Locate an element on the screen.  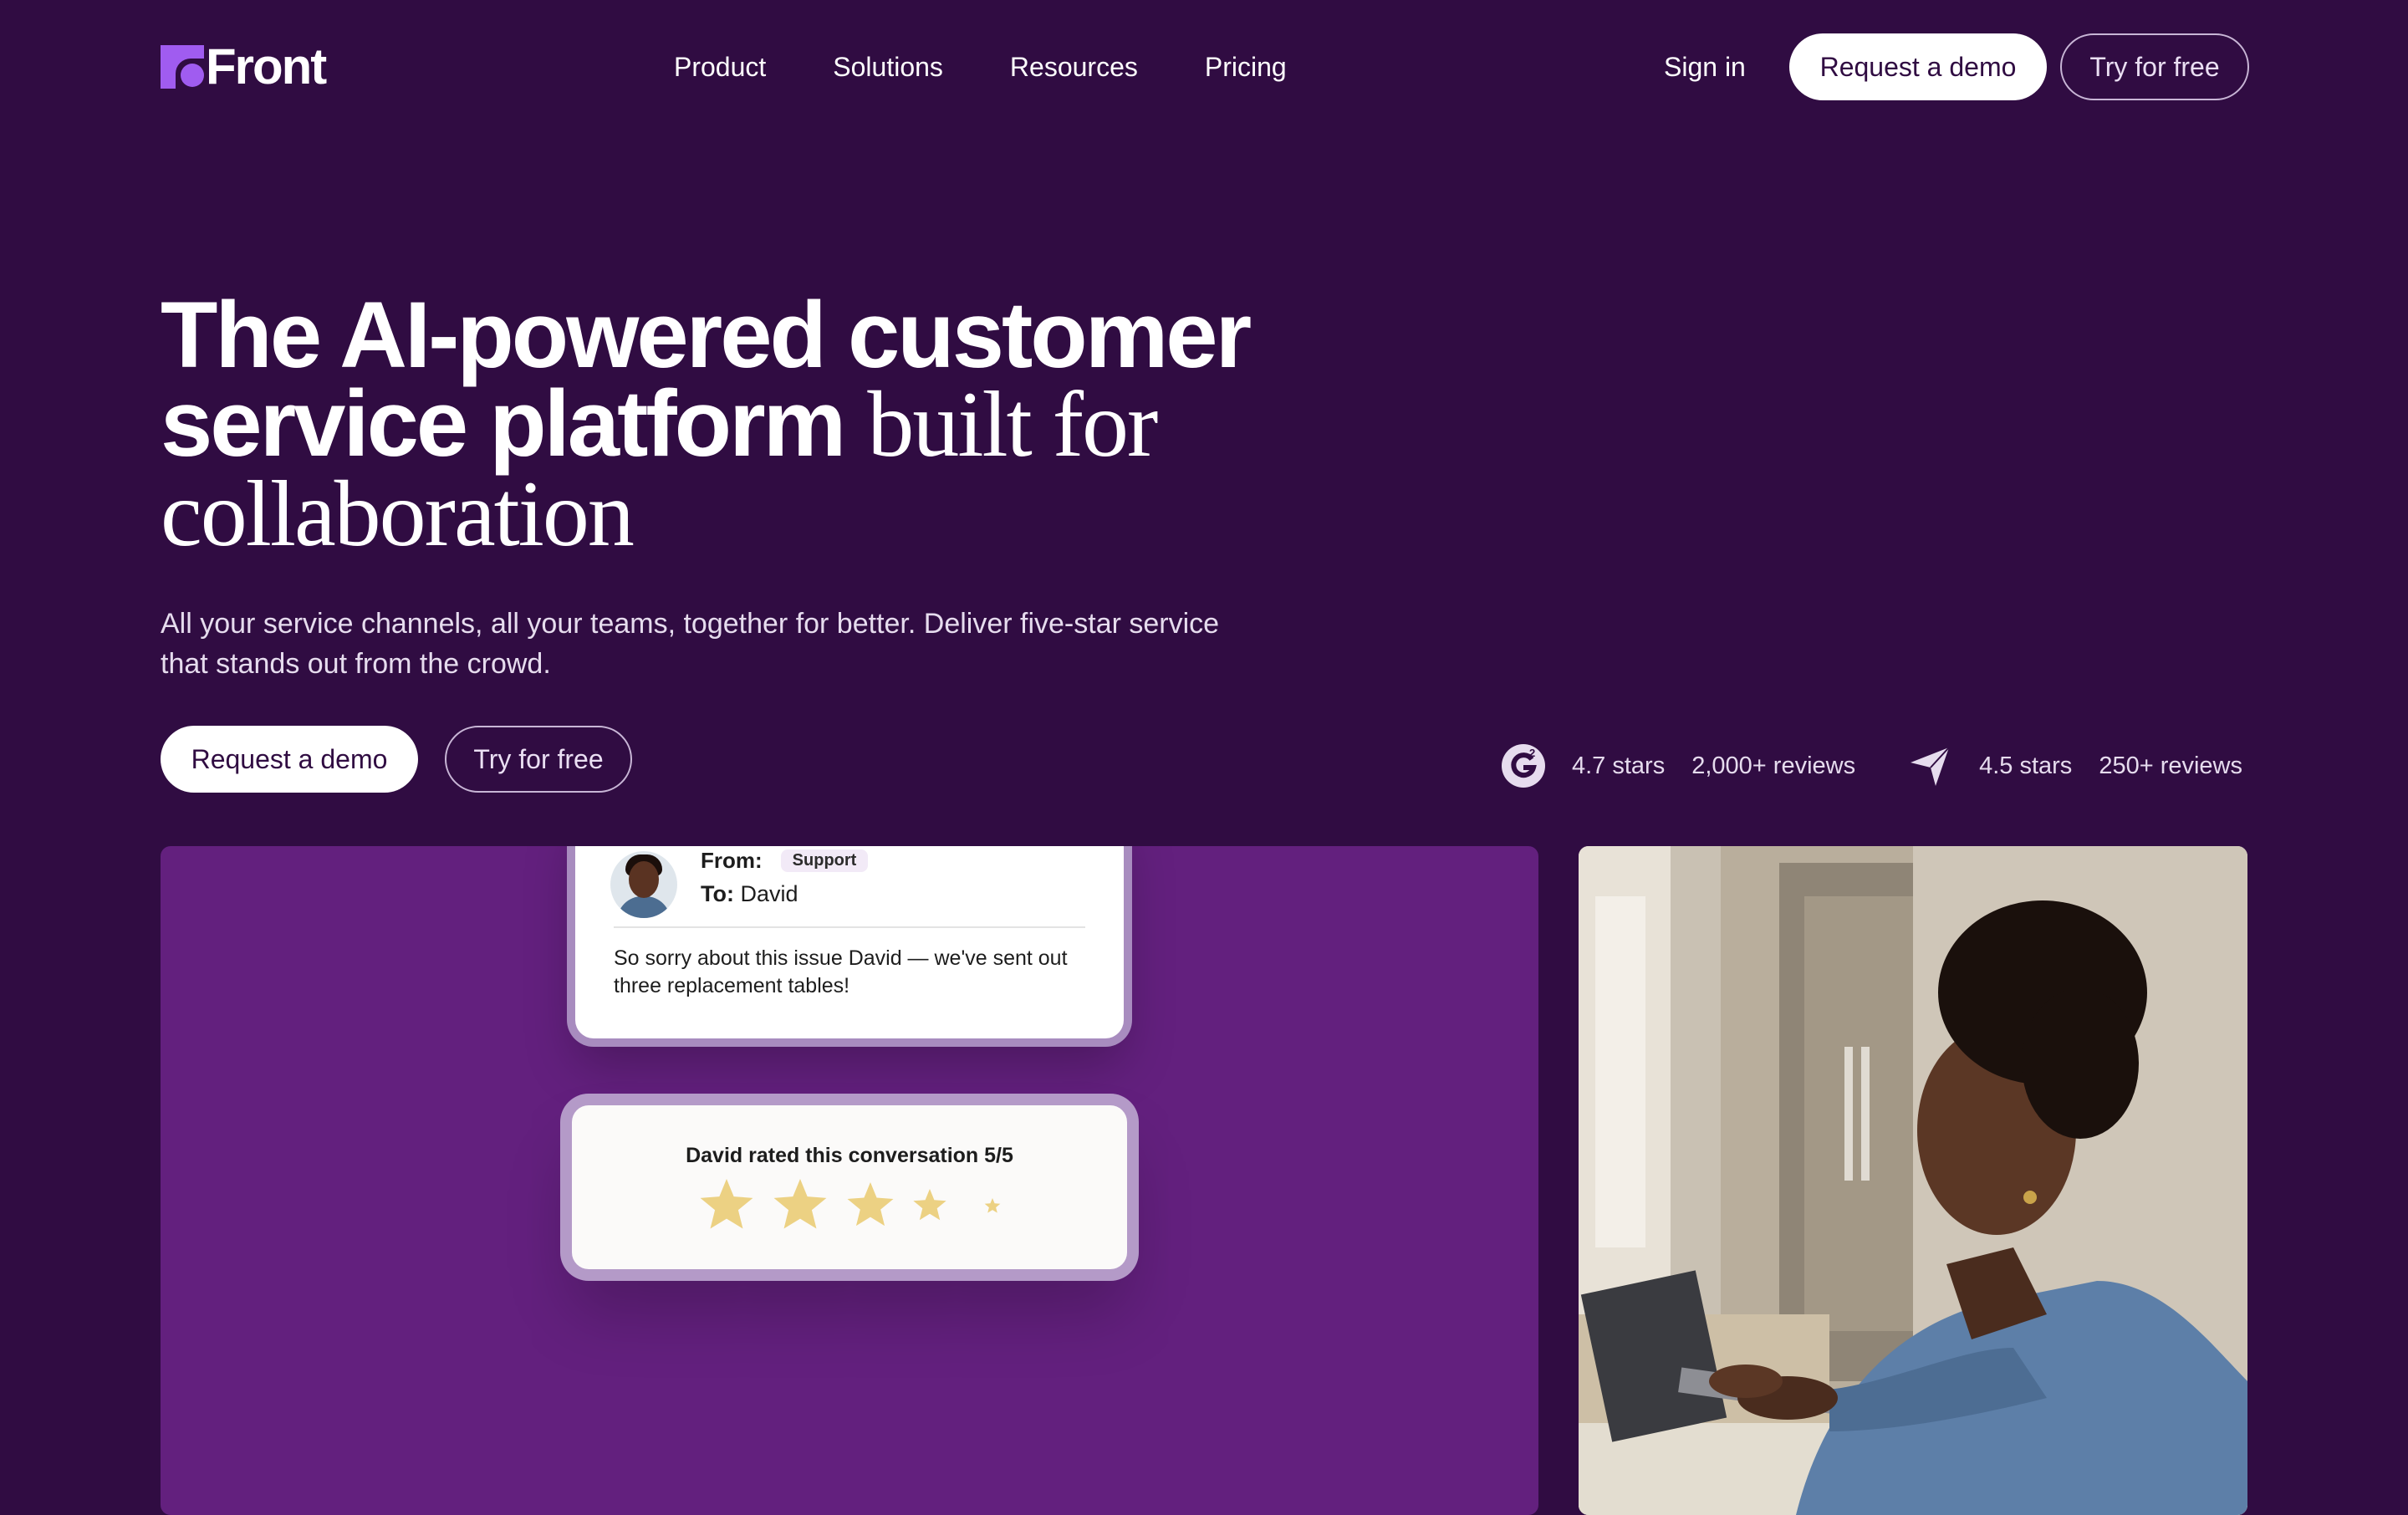
to-line: To: David is located at coordinates (749, 894).